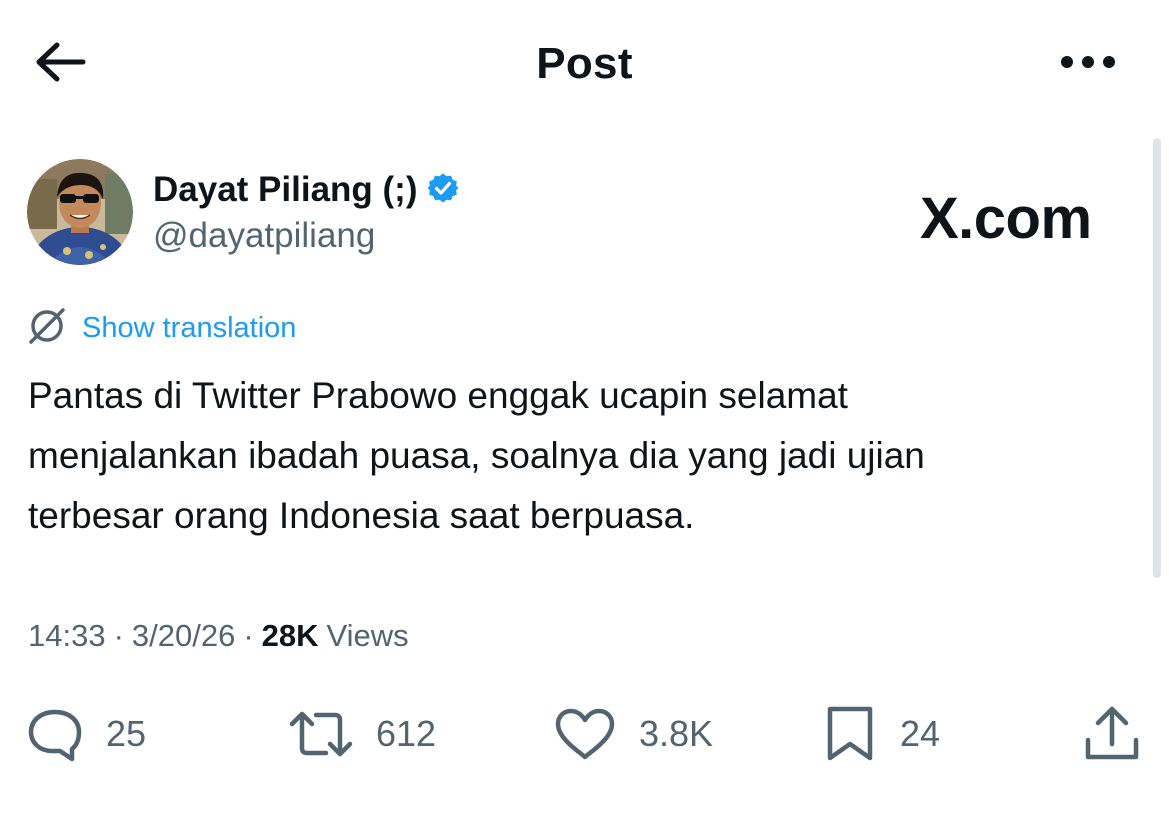 The image size is (1169, 815). I want to click on bookmark-icon, so click(850, 734).